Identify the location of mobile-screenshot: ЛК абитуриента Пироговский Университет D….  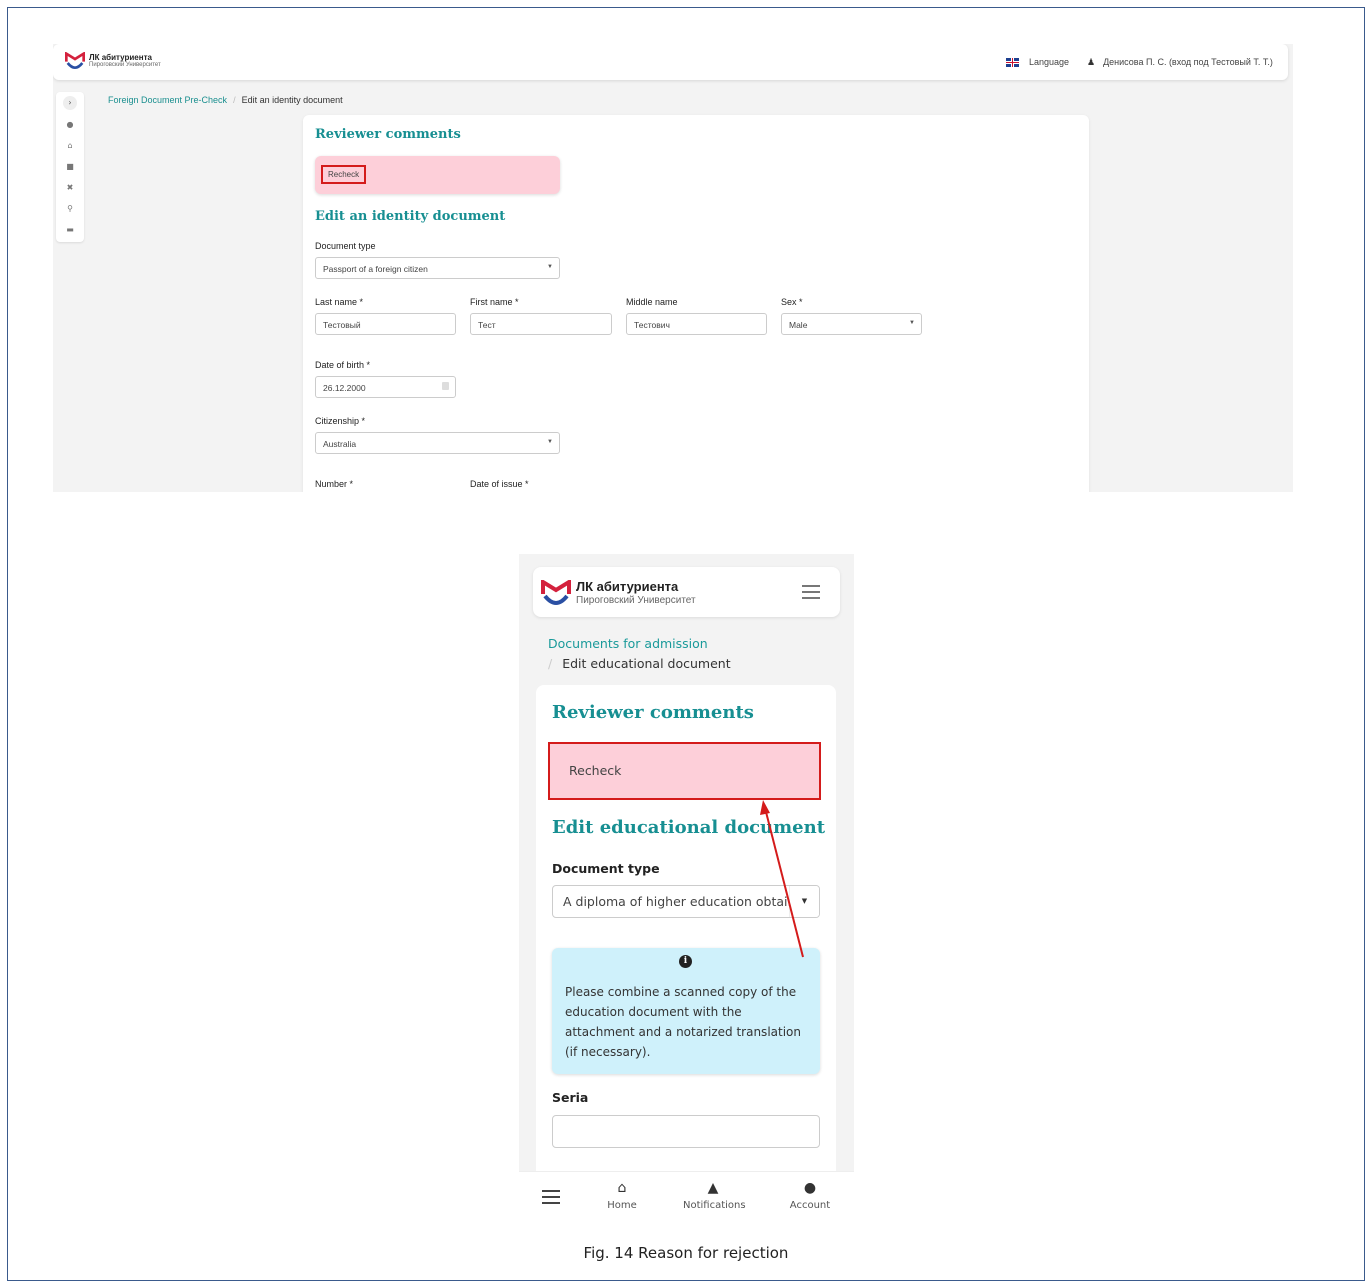
(686, 888).